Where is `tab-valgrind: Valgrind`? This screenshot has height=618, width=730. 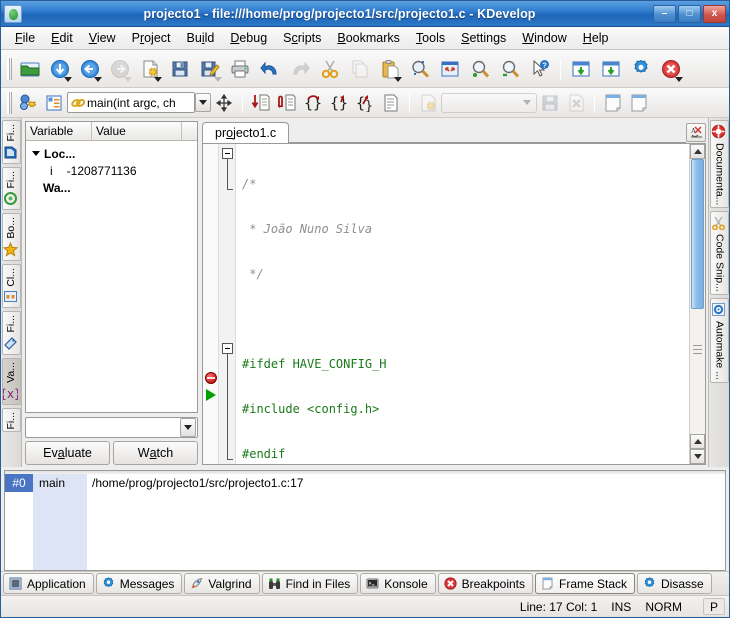 tab-valgrind: Valgrind is located at coordinates (222, 583).